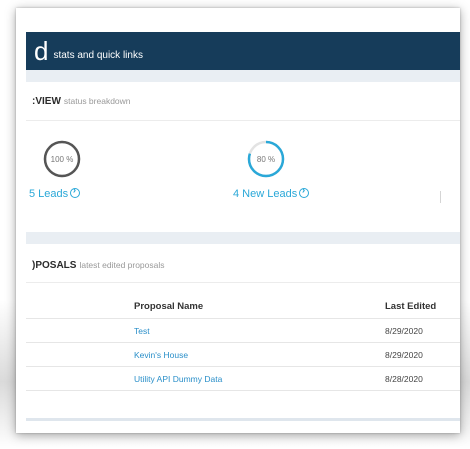  What do you see at coordinates (243, 318) in the screenshot?
I see `table-header-divider` at bounding box center [243, 318].